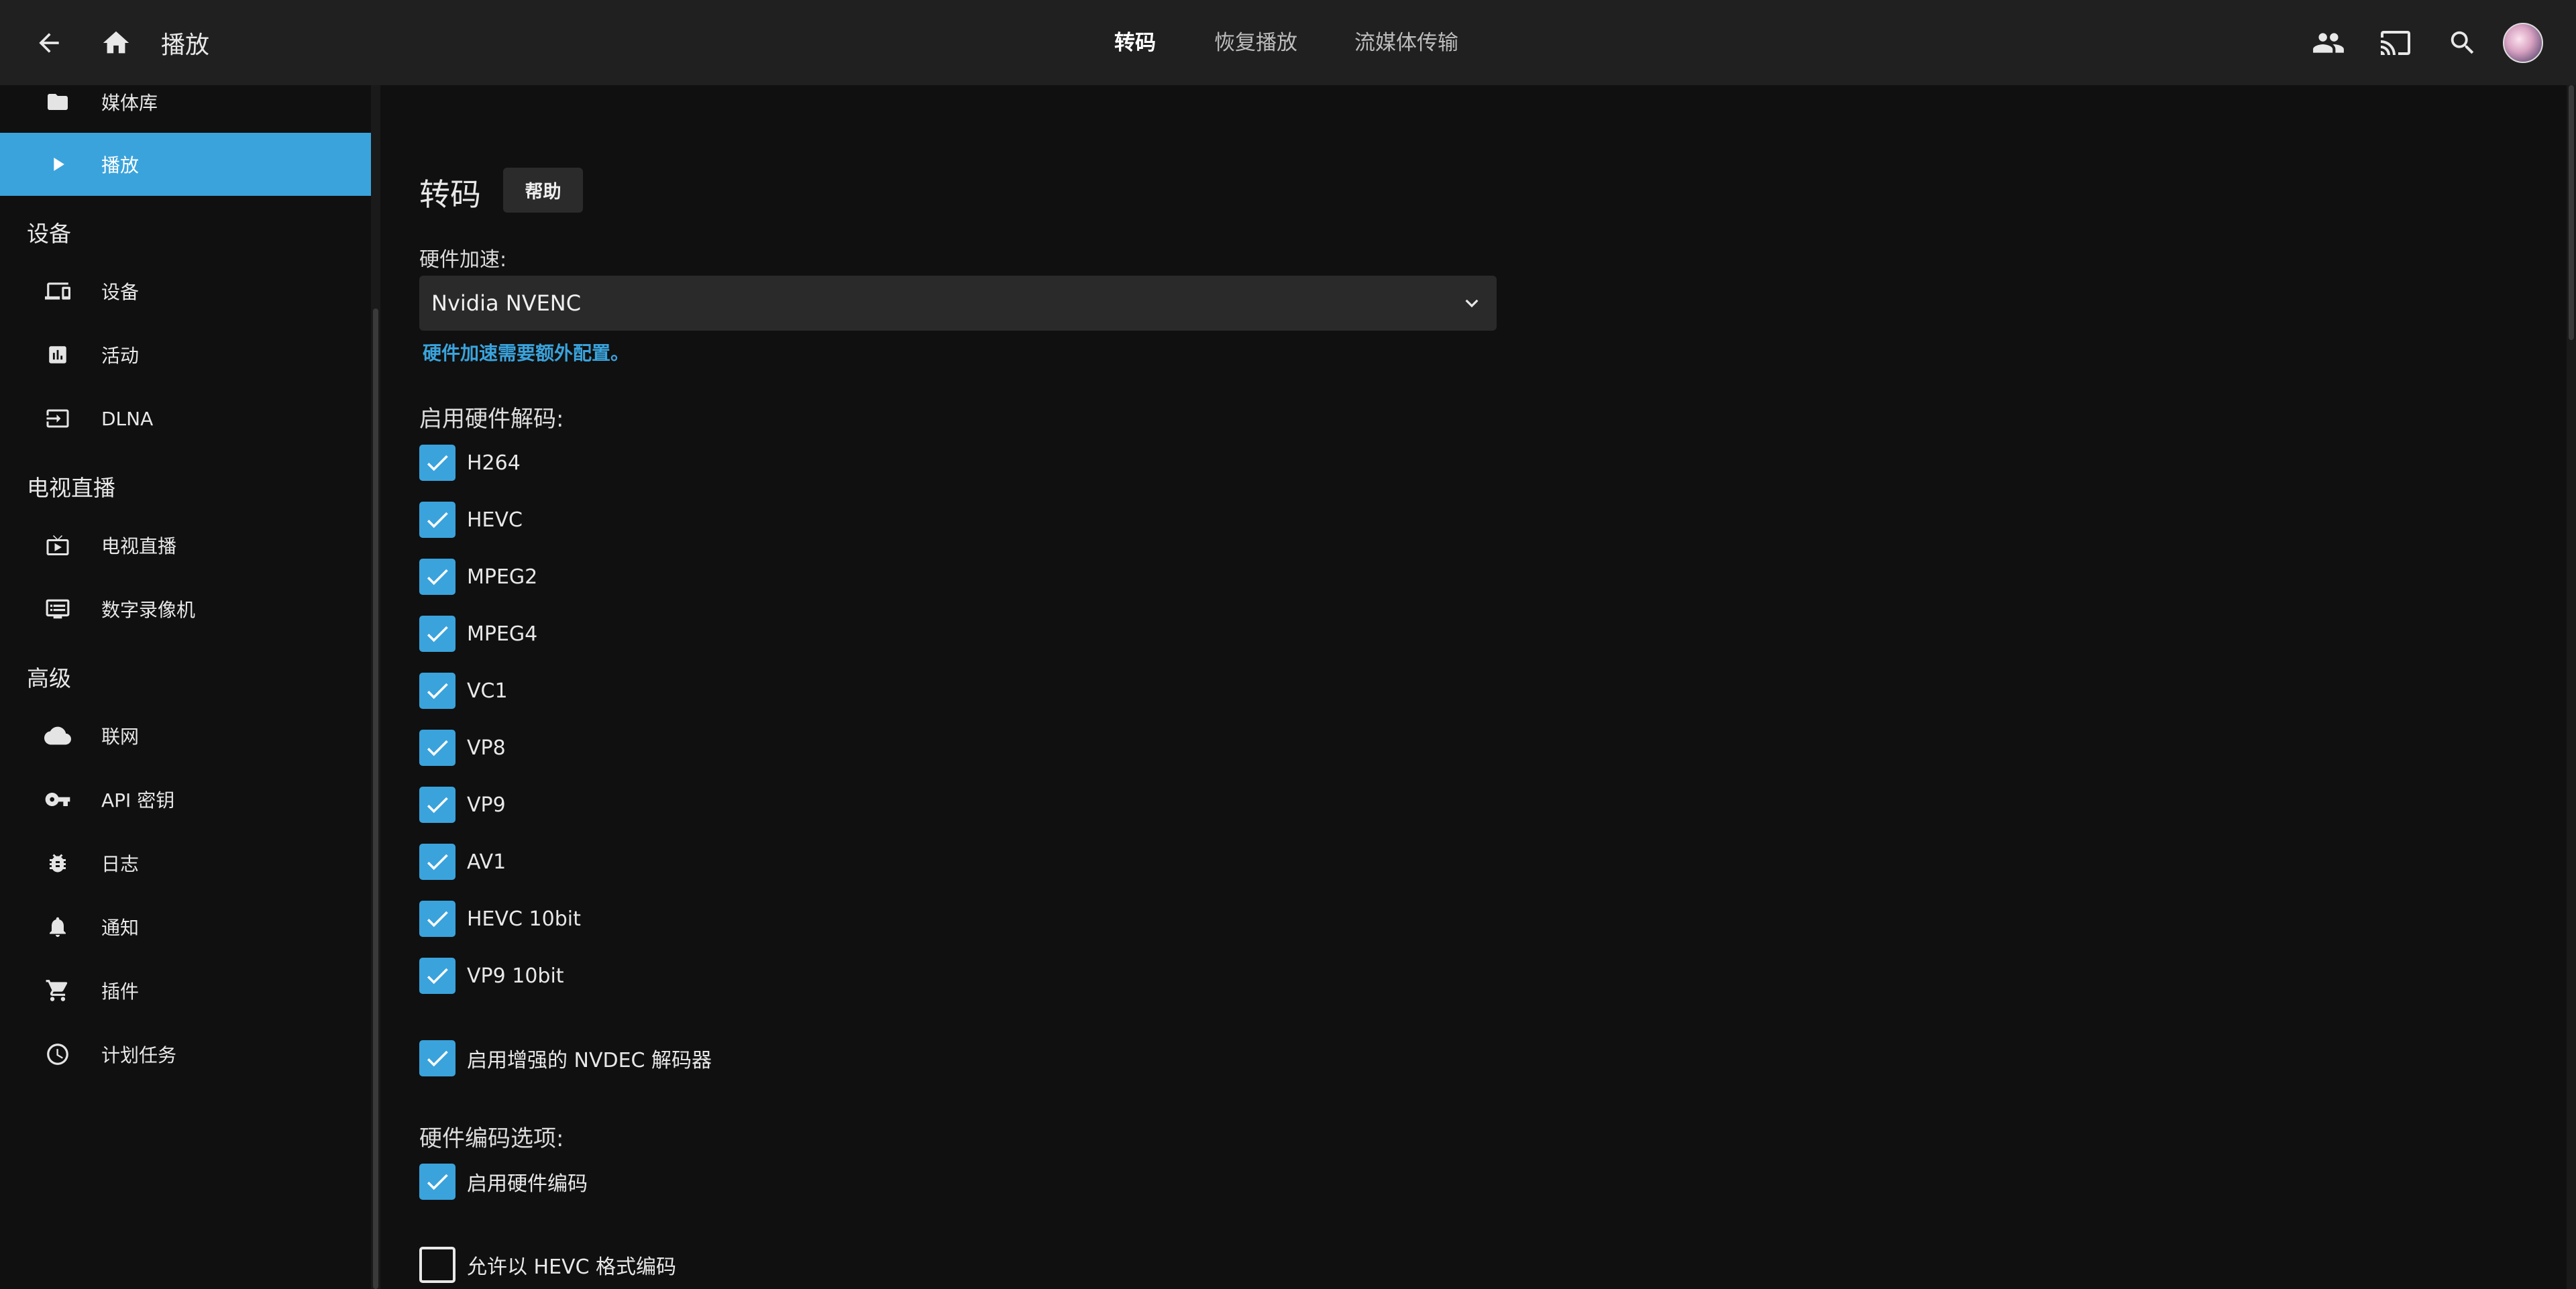  I want to click on enable-hw-encode-row: 启用硬件编码, so click(503, 1181).